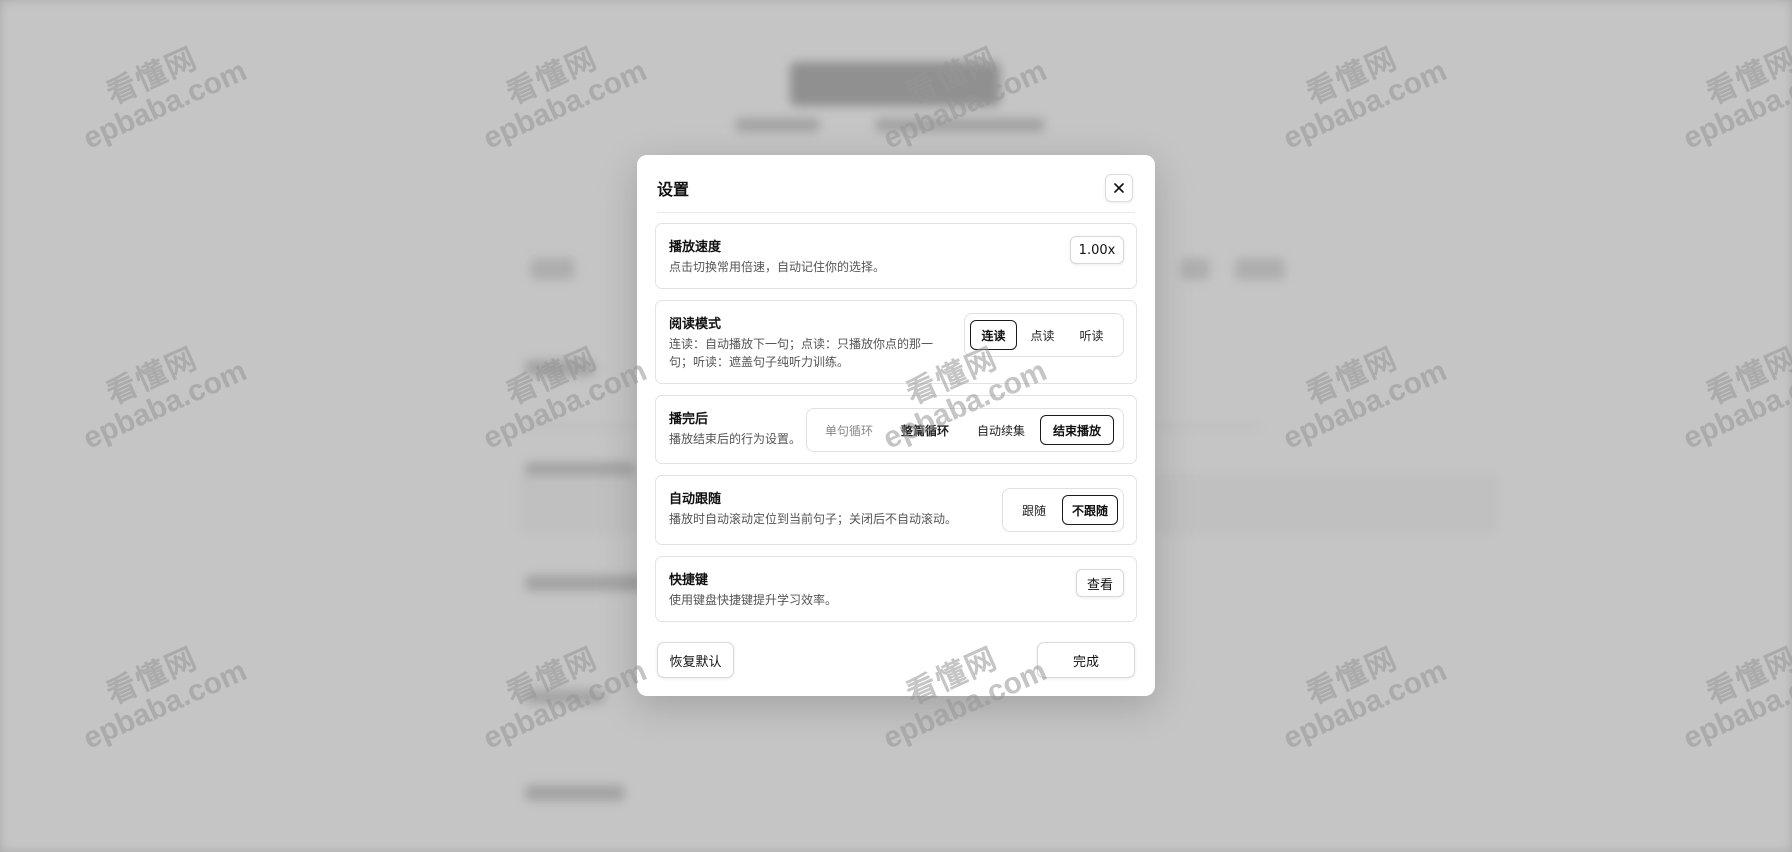  What do you see at coordinates (1091, 335) in the screenshot?
I see `mode-option-listen: 听读` at bounding box center [1091, 335].